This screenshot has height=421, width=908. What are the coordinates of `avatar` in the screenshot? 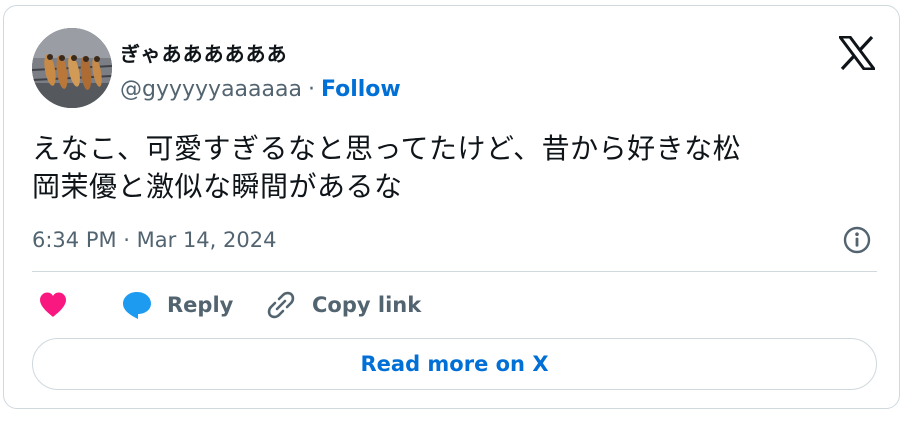 It's located at (72, 68).